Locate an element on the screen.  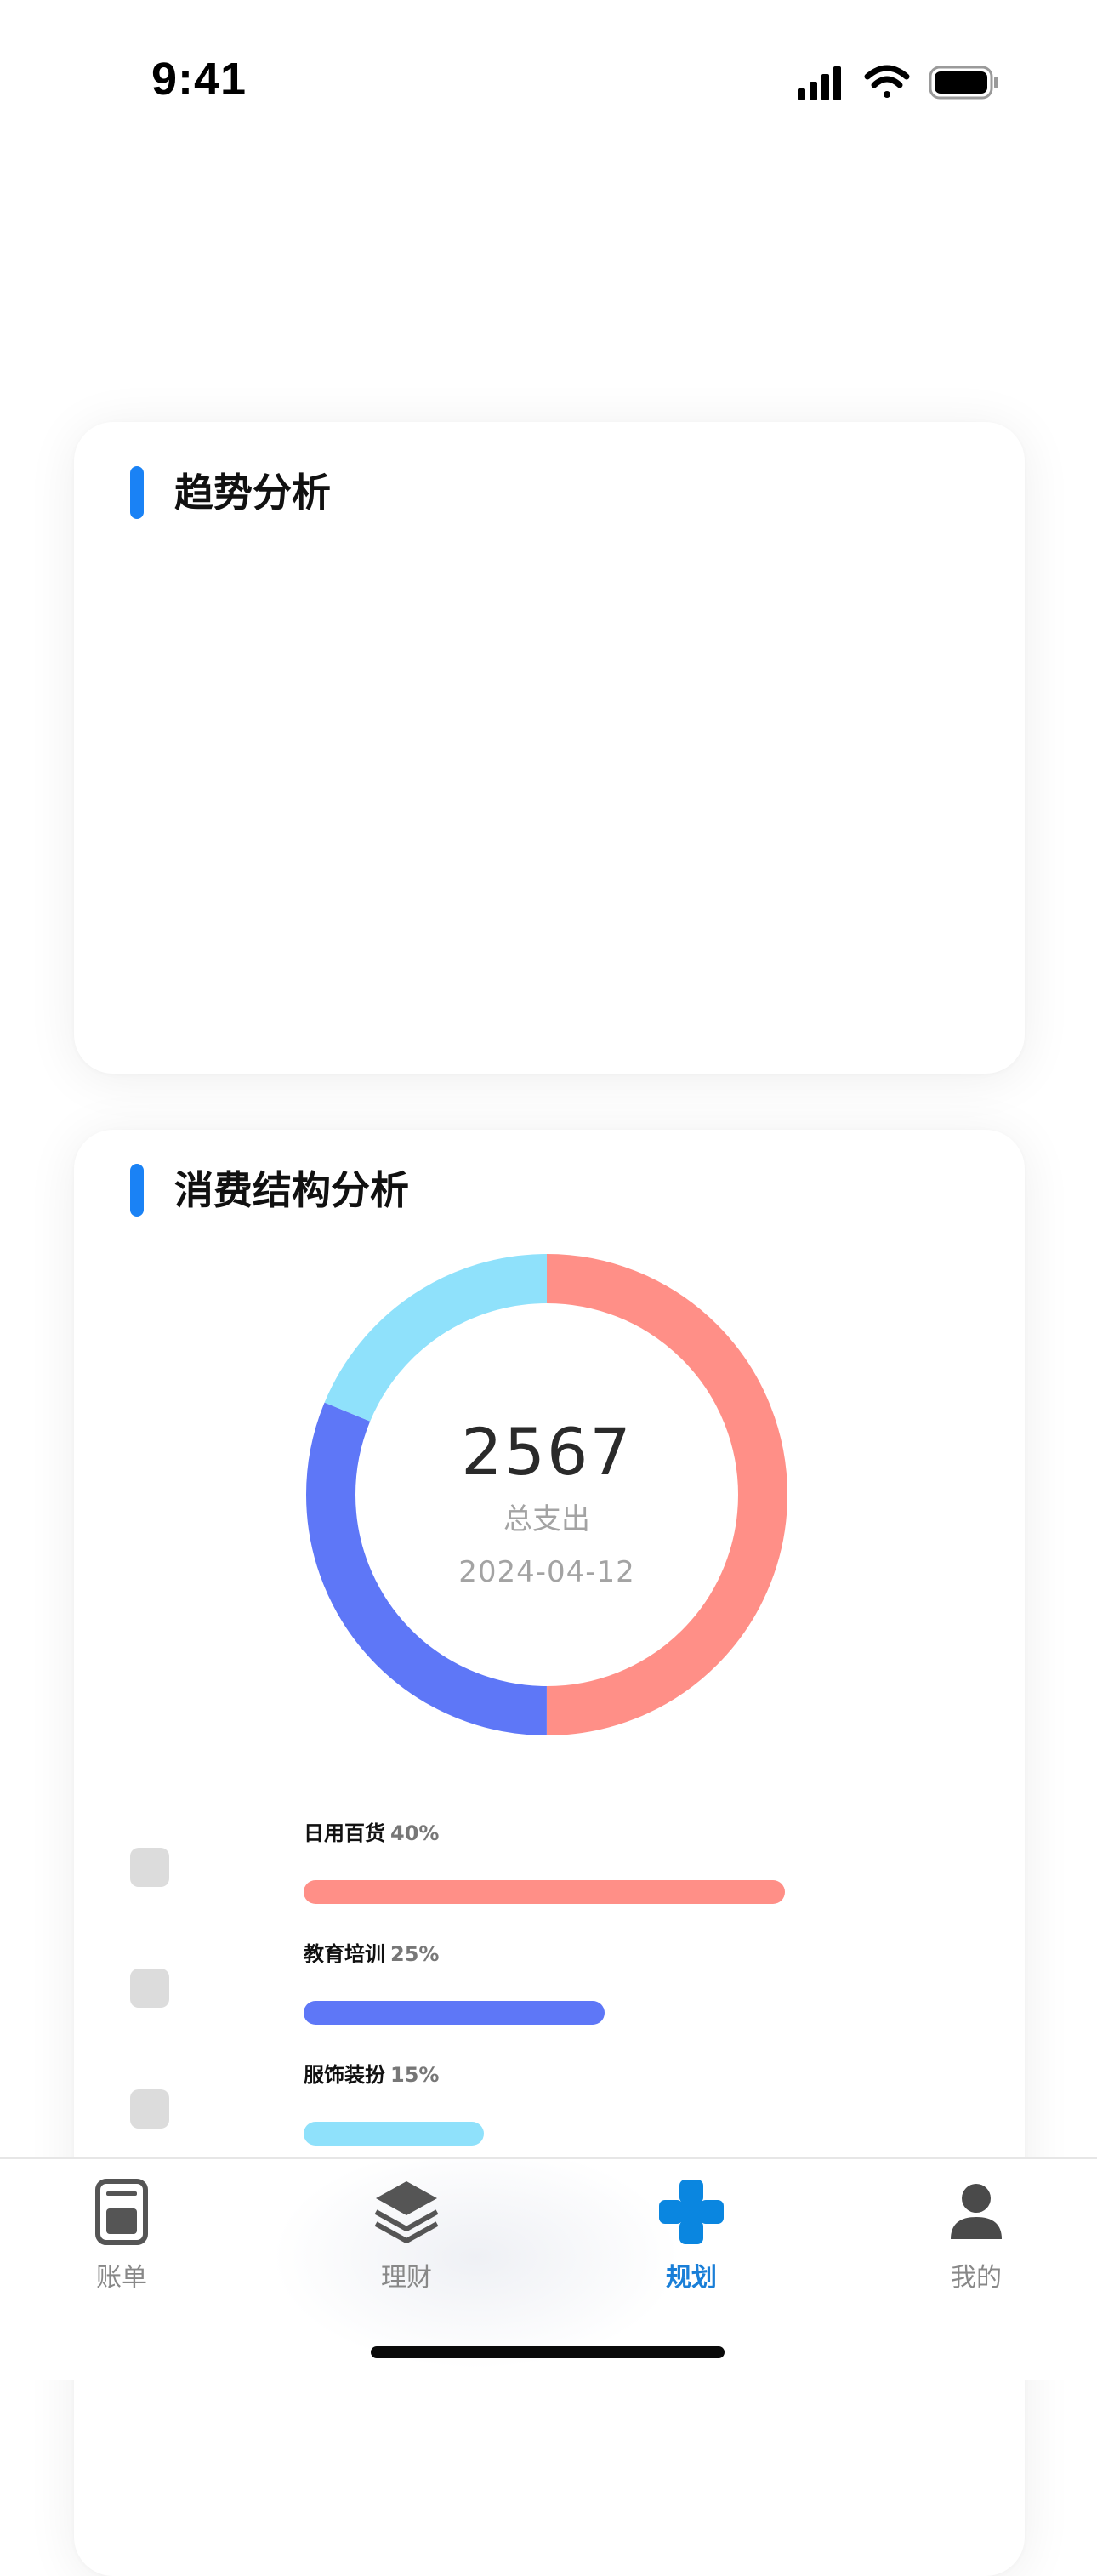
tab-plan: 规划 is located at coordinates (691, 2241).